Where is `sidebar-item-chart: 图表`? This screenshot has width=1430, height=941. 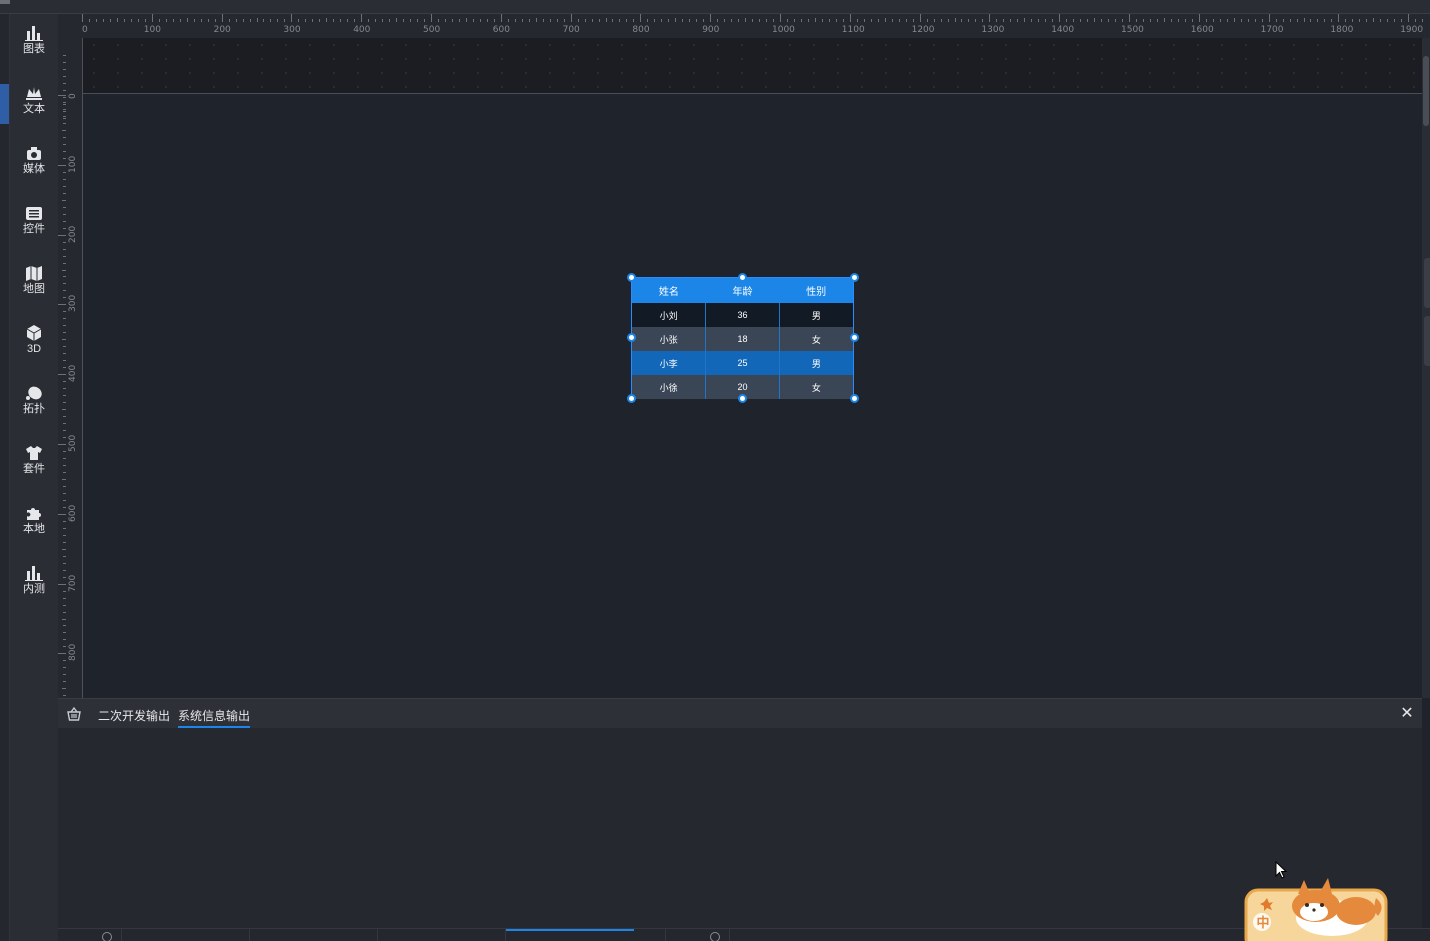
sidebar-item-chart: 图表 is located at coordinates (34, 49).